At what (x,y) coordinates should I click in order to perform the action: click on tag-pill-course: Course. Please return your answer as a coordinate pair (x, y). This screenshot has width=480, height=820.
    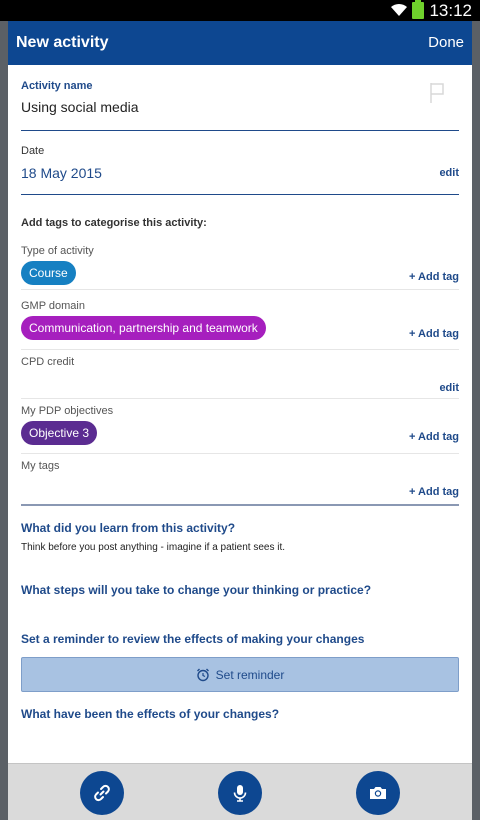
    Looking at the image, I should click on (48, 273).